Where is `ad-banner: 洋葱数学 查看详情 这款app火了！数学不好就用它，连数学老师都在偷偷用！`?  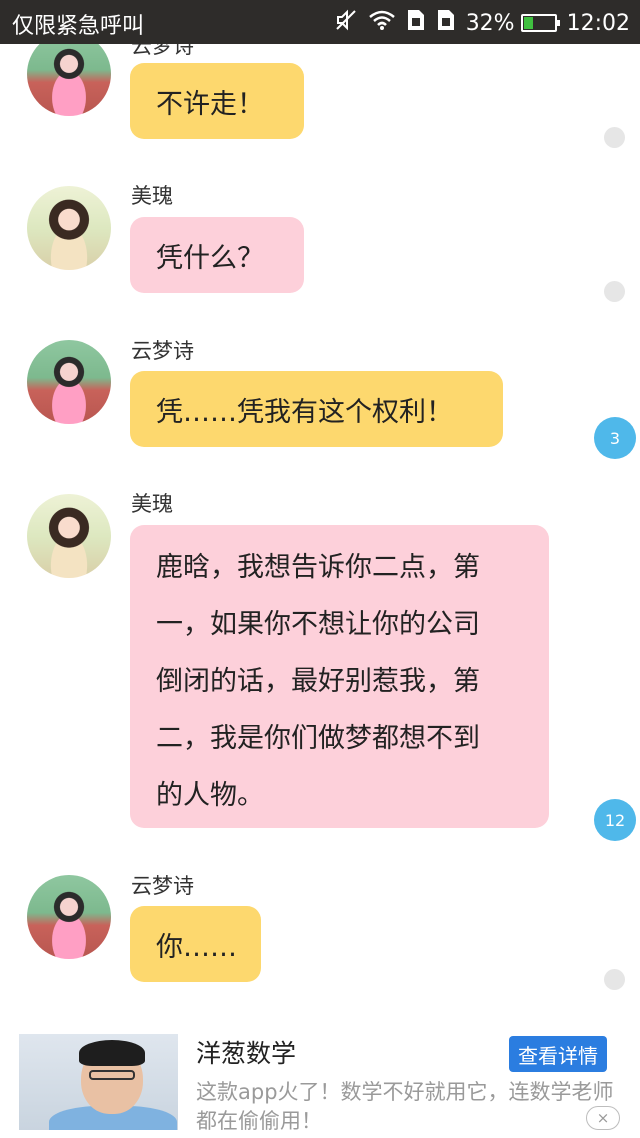
ad-banner: 洋葱数学 查看详情 这款app火了！数学不好就用它，连数学老师都在偷偷用！ is located at coordinates (320, 1079).